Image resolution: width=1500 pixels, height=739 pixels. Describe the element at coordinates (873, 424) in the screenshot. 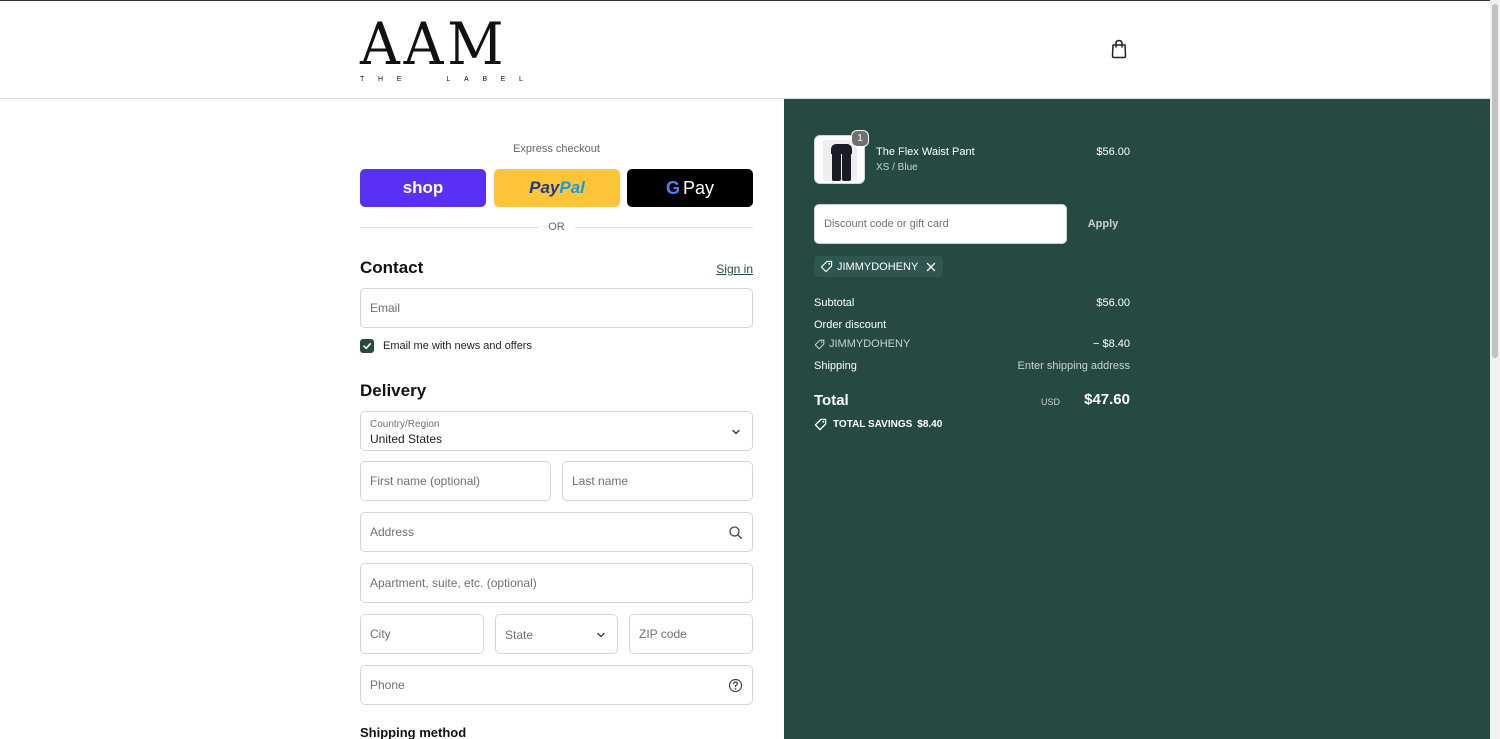

I see `savings-label: TOTAL SAVINGS` at that location.